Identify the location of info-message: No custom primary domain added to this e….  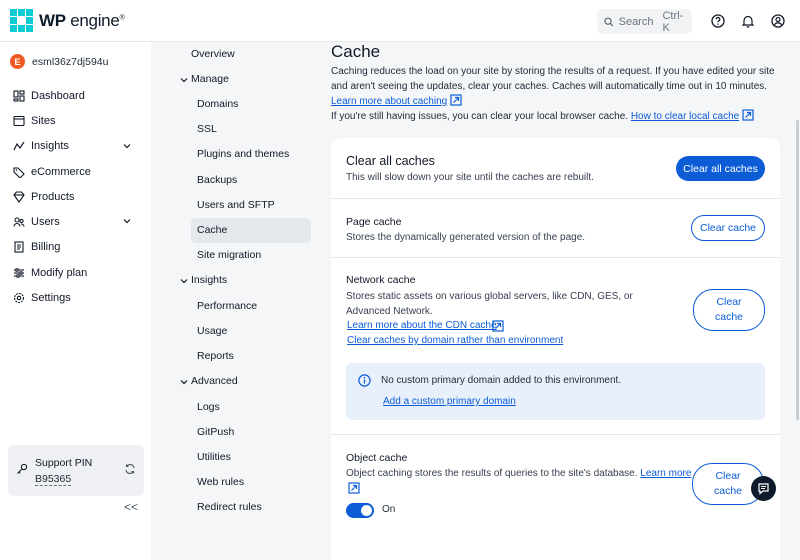
(501, 380).